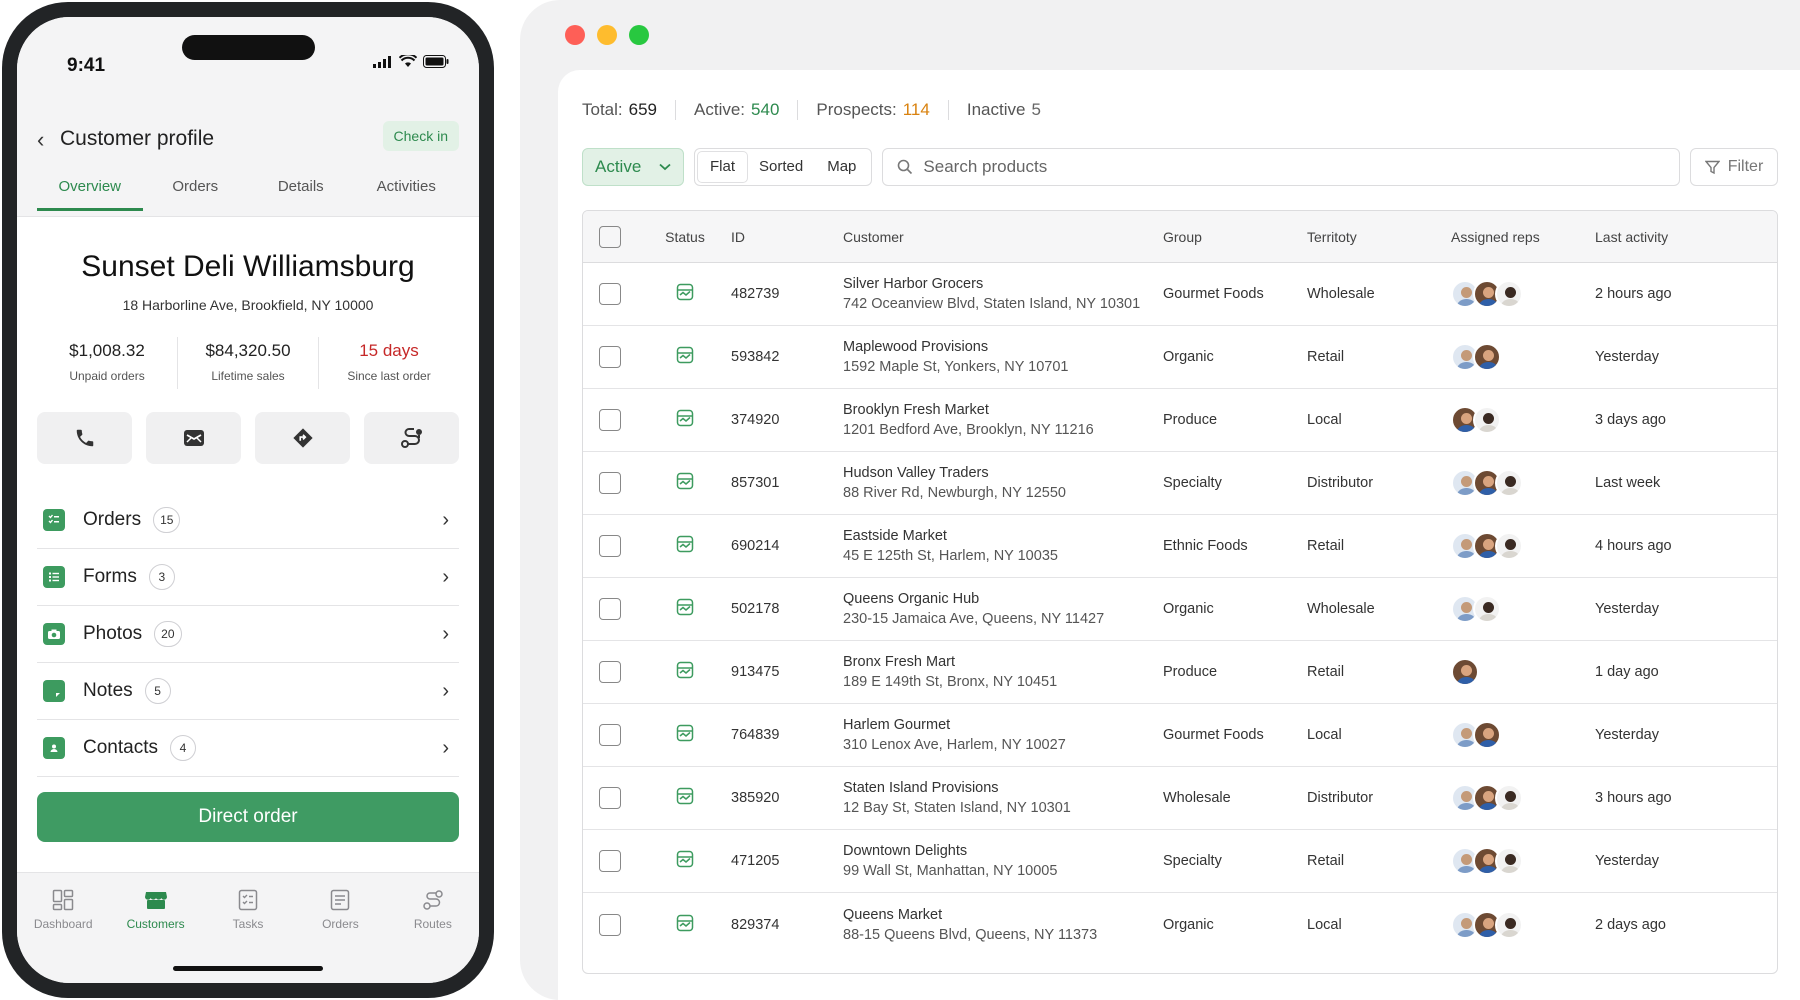 The height and width of the screenshot is (1000, 1800). I want to click on customer-name-text: Queens Organic Hub, so click(1003, 599).